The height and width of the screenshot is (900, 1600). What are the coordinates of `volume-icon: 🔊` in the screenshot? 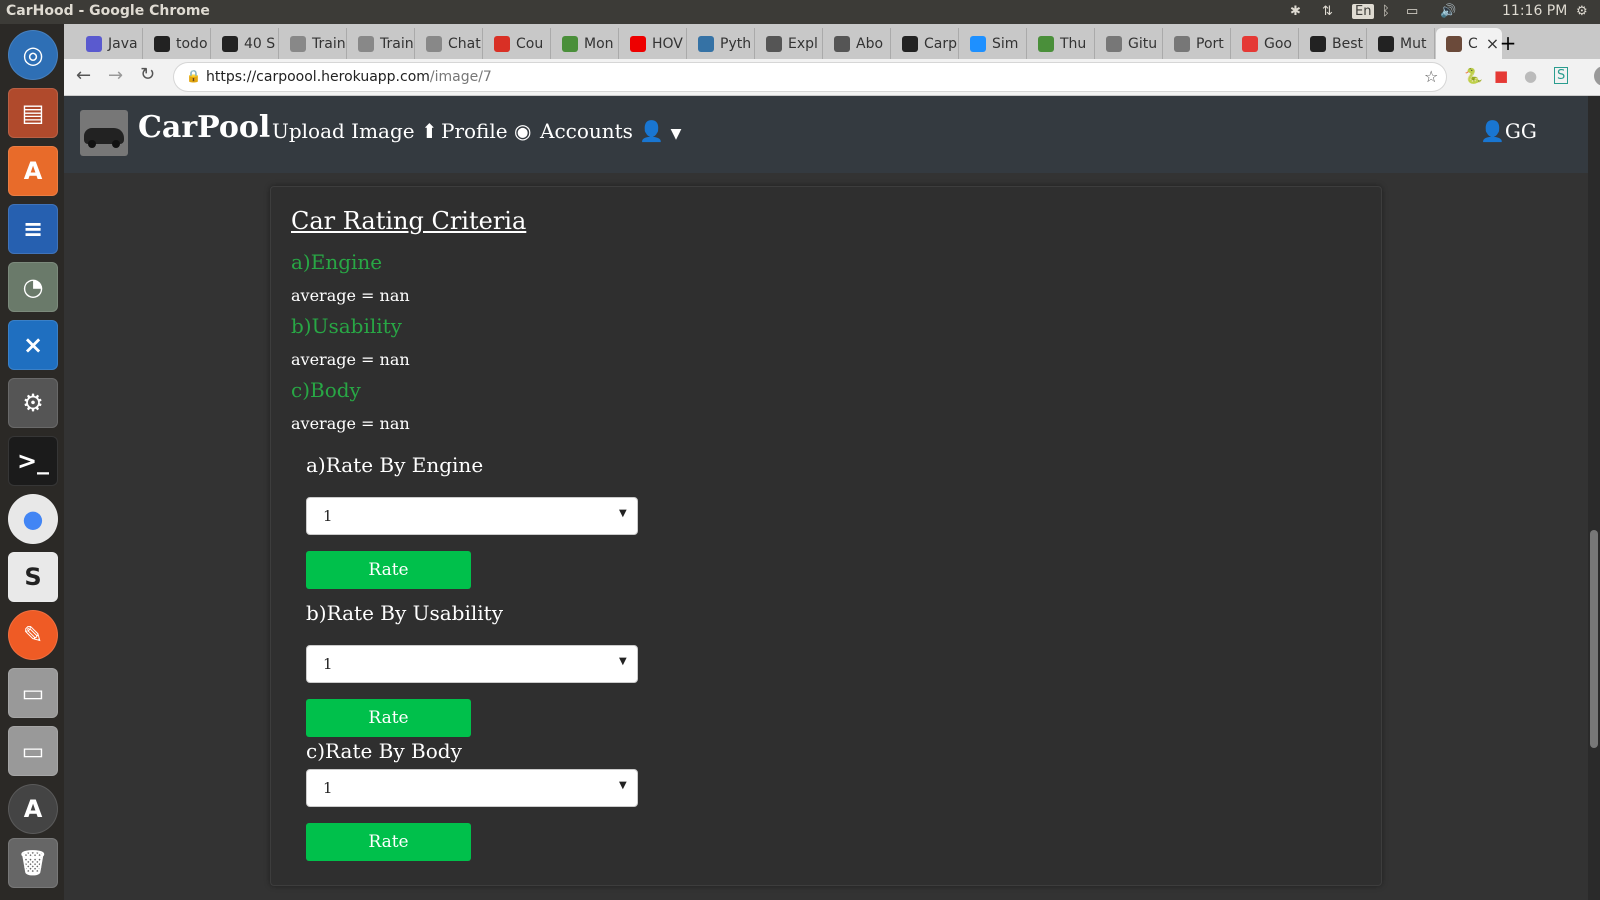 It's located at (1448, 11).